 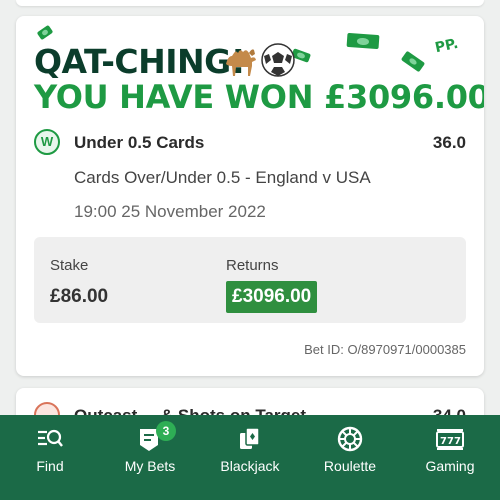 What do you see at coordinates (449, 142) in the screenshot?
I see `selection-odds: 36.0` at bounding box center [449, 142].